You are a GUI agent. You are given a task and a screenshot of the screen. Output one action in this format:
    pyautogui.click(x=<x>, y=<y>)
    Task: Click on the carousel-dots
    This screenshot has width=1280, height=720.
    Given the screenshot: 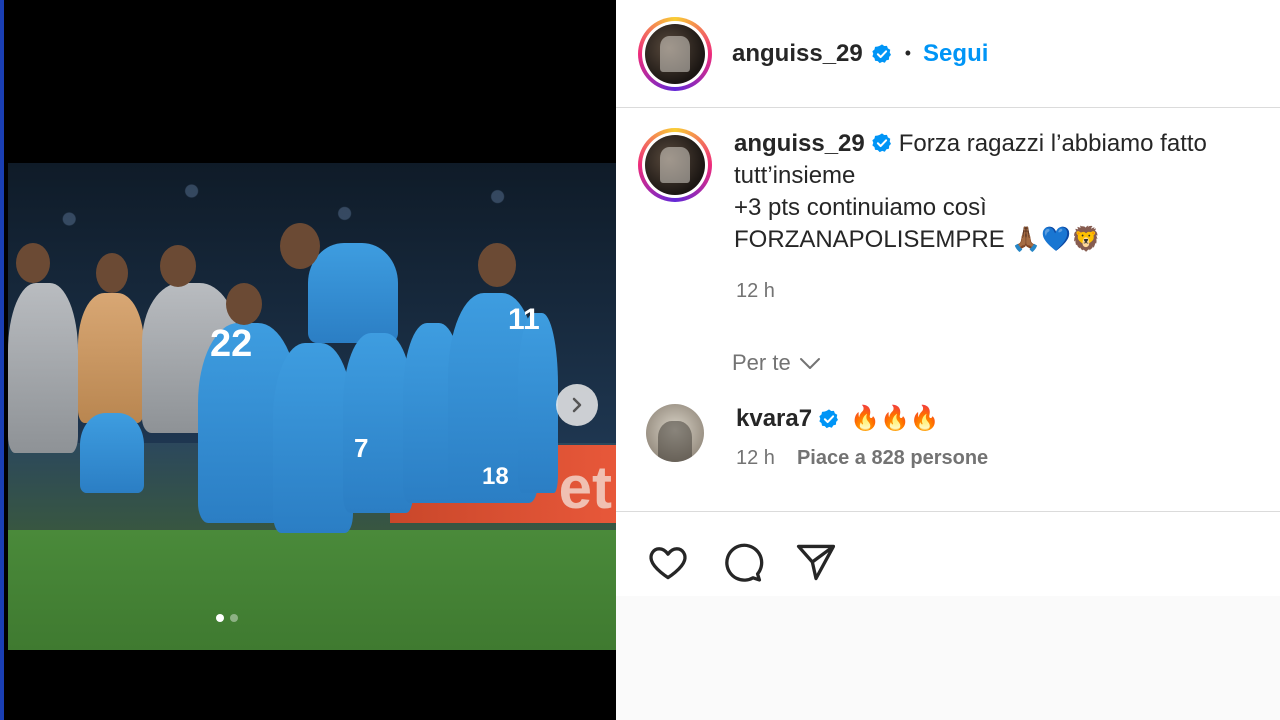 What is the action you would take?
    pyautogui.click(x=227, y=618)
    